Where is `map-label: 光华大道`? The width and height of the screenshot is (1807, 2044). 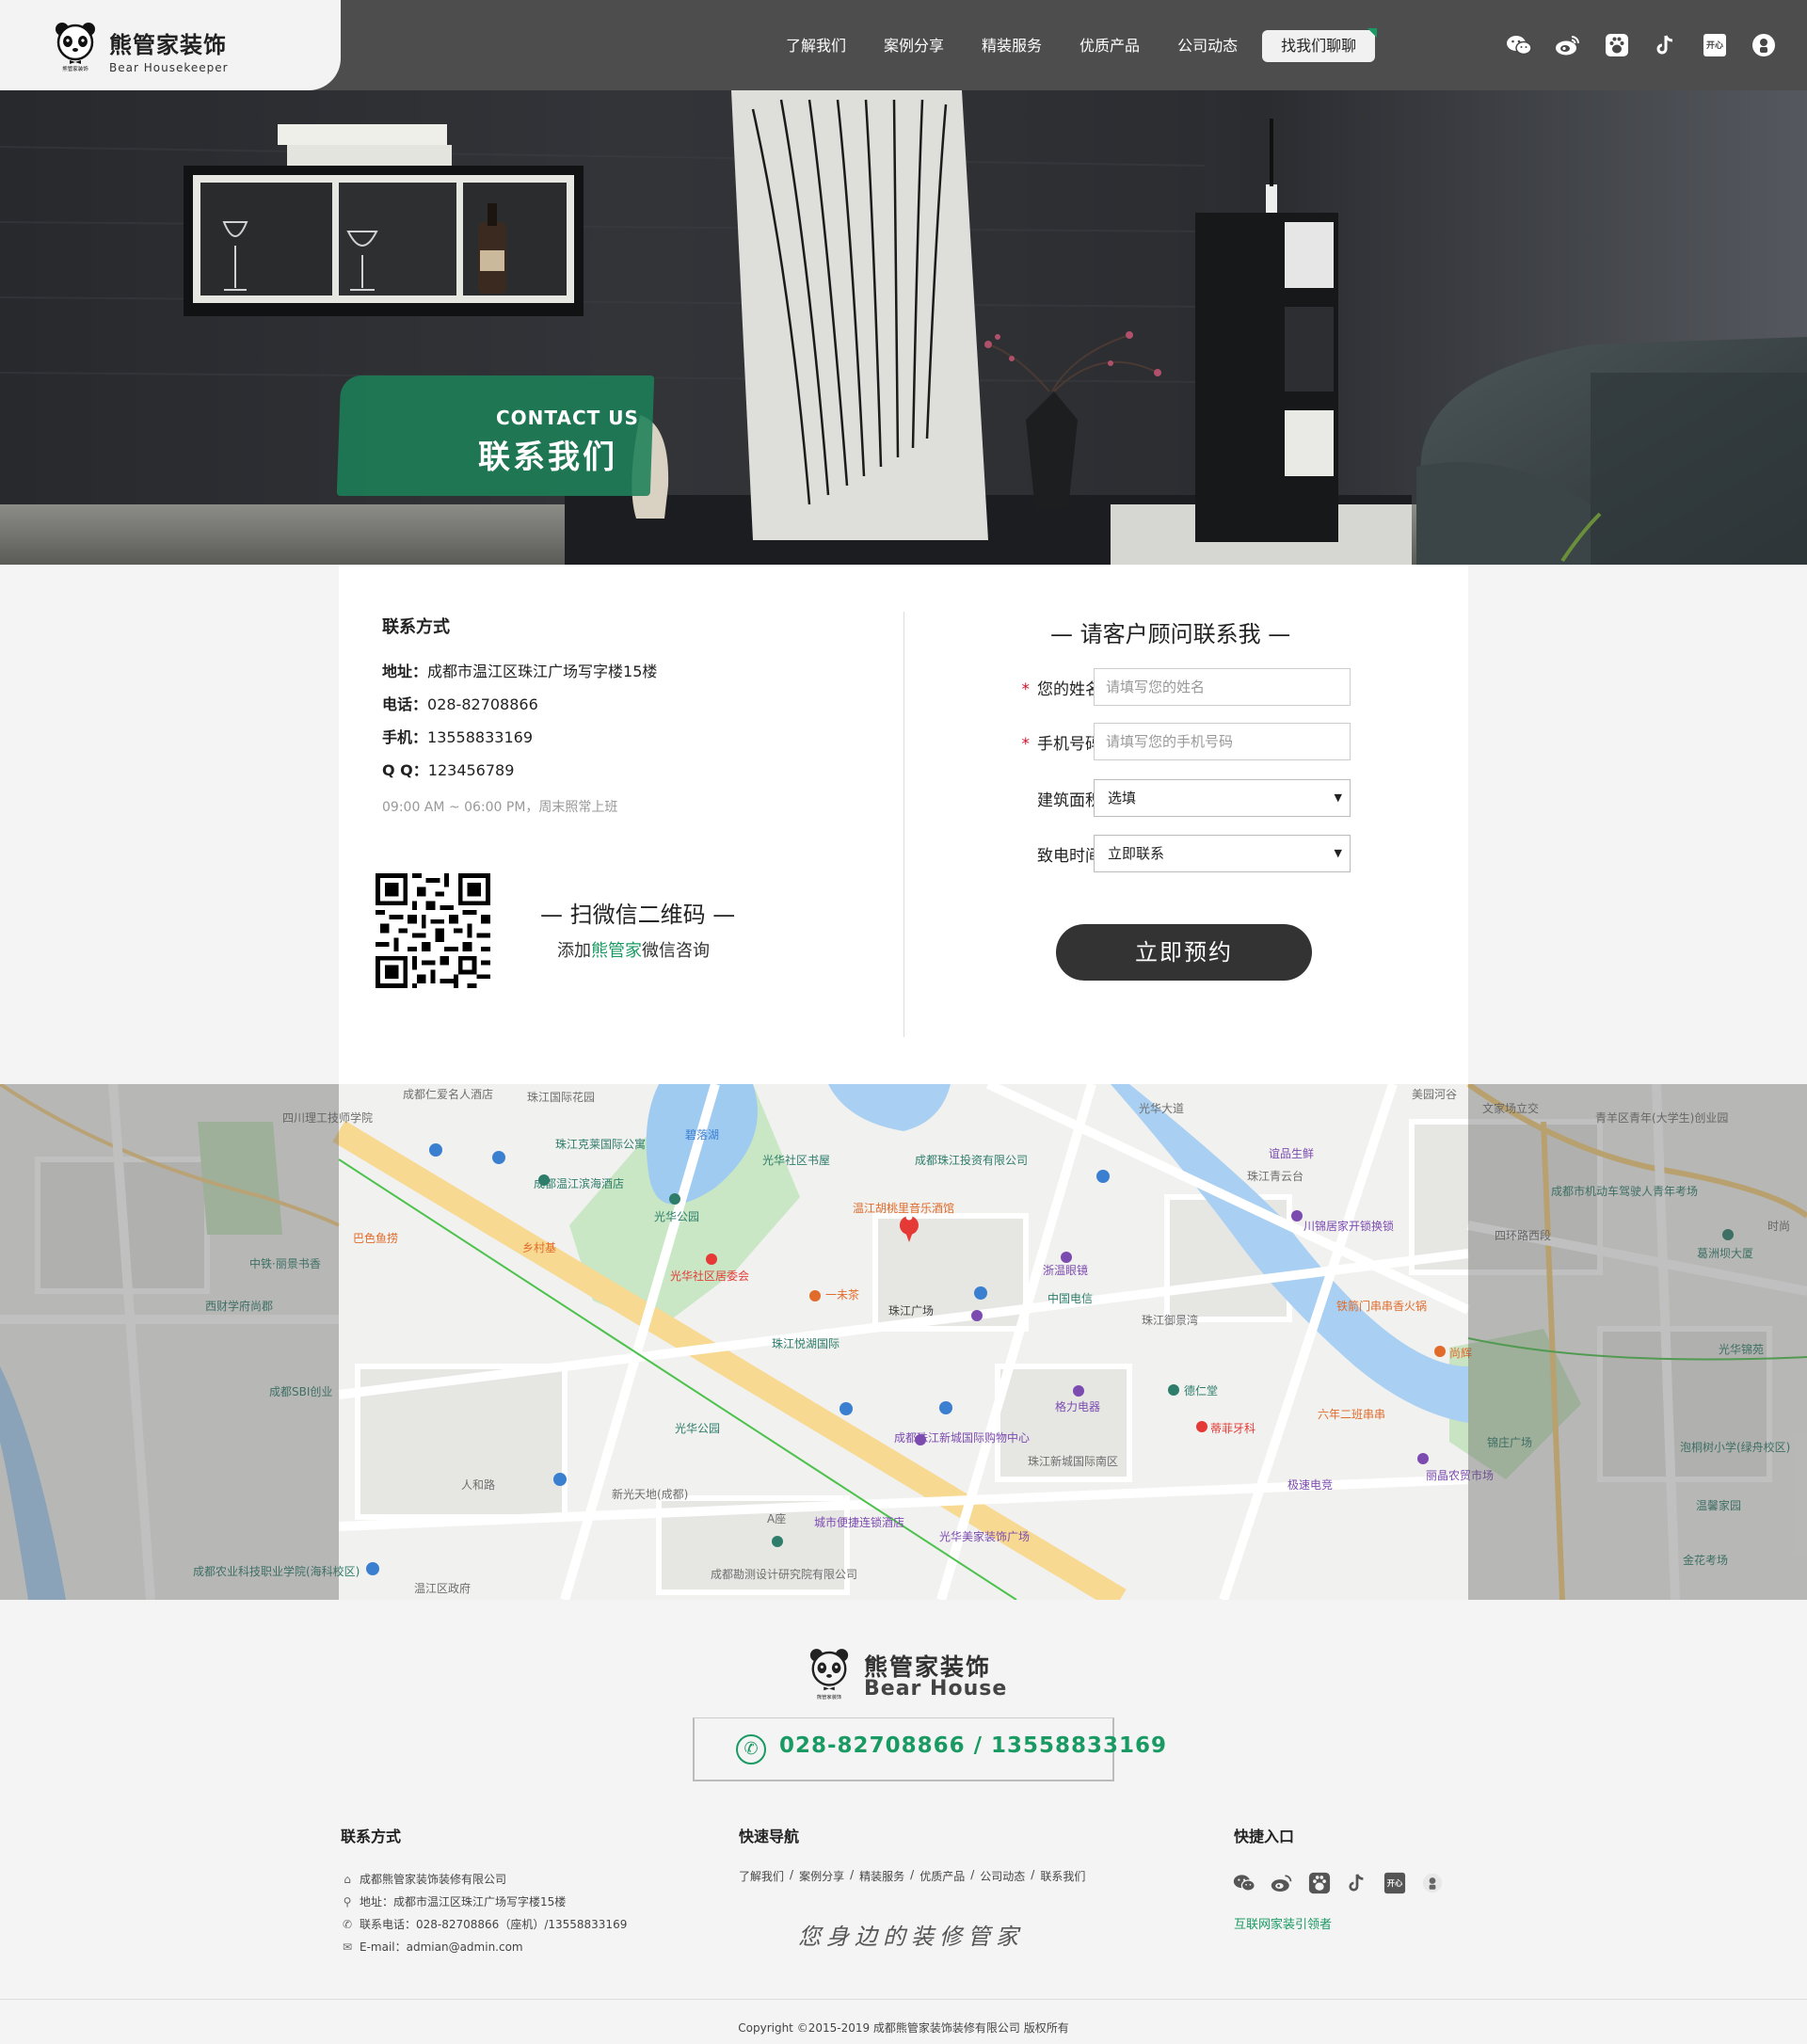 map-label: 光华大道 is located at coordinates (1161, 1109).